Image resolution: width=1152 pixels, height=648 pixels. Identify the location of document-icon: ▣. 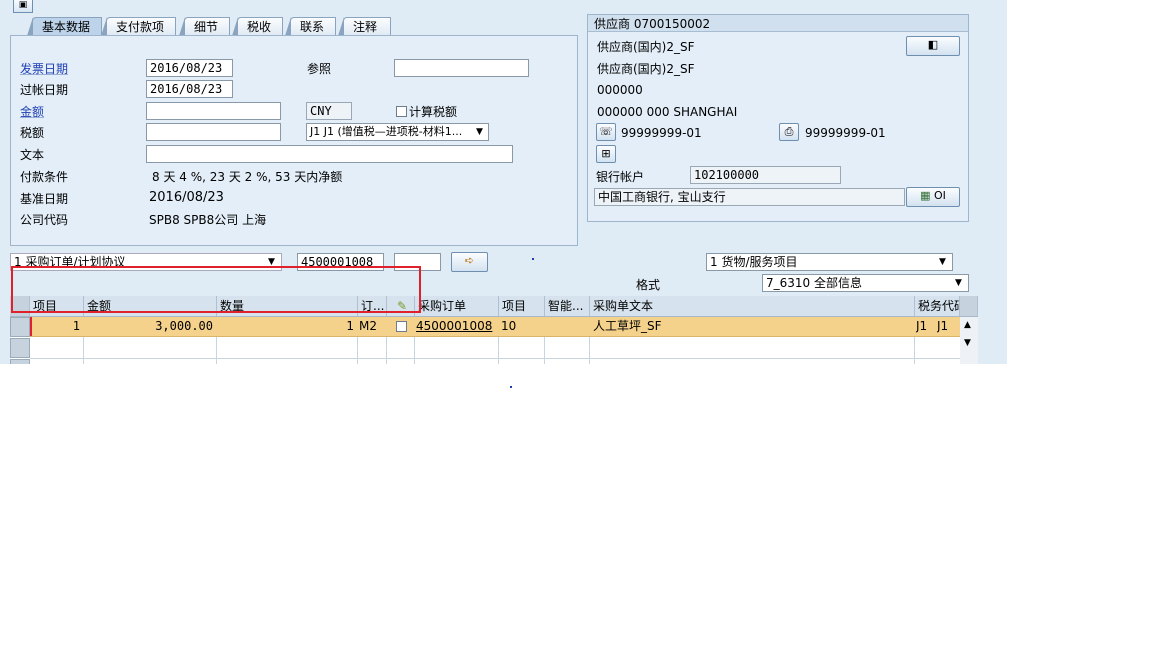
(23, 6).